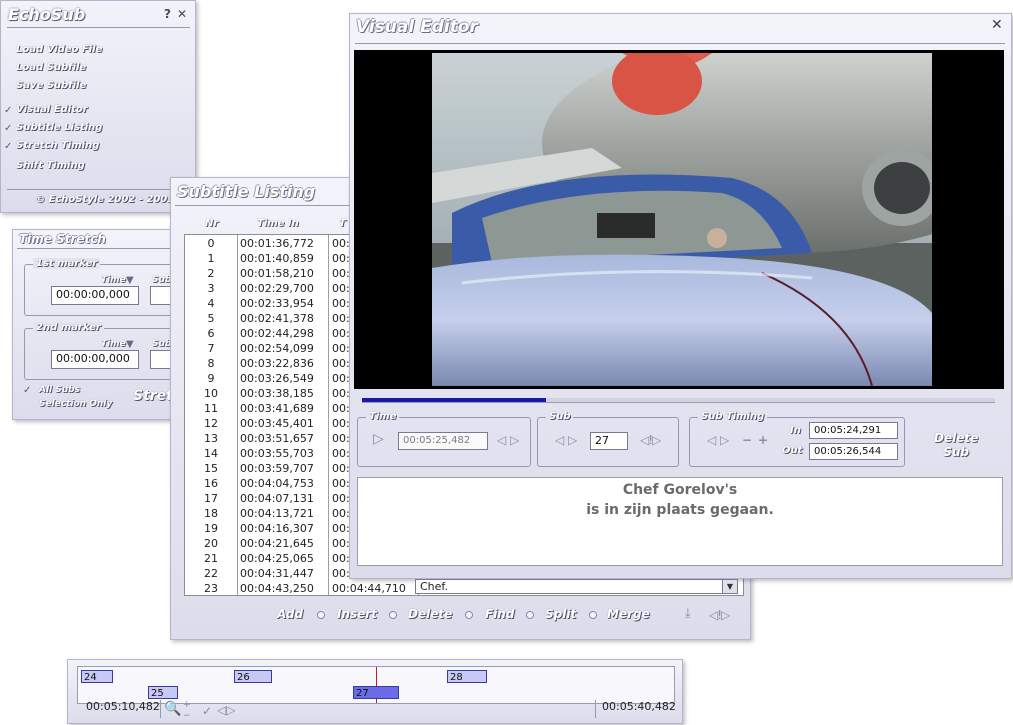 This screenshot has height=725, width=1013. What do you see at coordinates (376, 685) in the screenshot?
I see `timeline-track: 24 25 26 27 28` at bounding box center [376, 685].